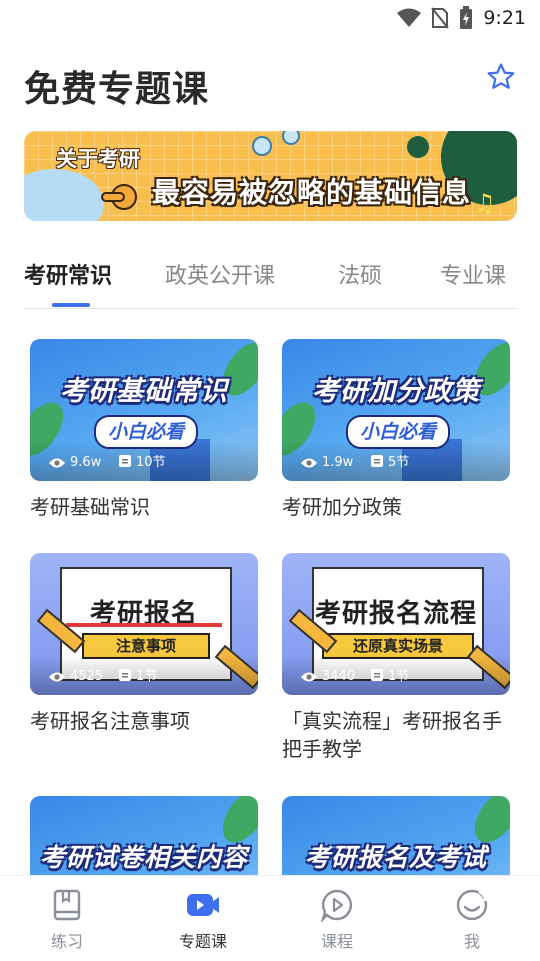 Image resolution: width=540 pixels, height=961 pixels. What do you see at coordinates (396, 507) in the screenshot?
I see `course-title: 考研加分政策` at bounding box center [396, 507].